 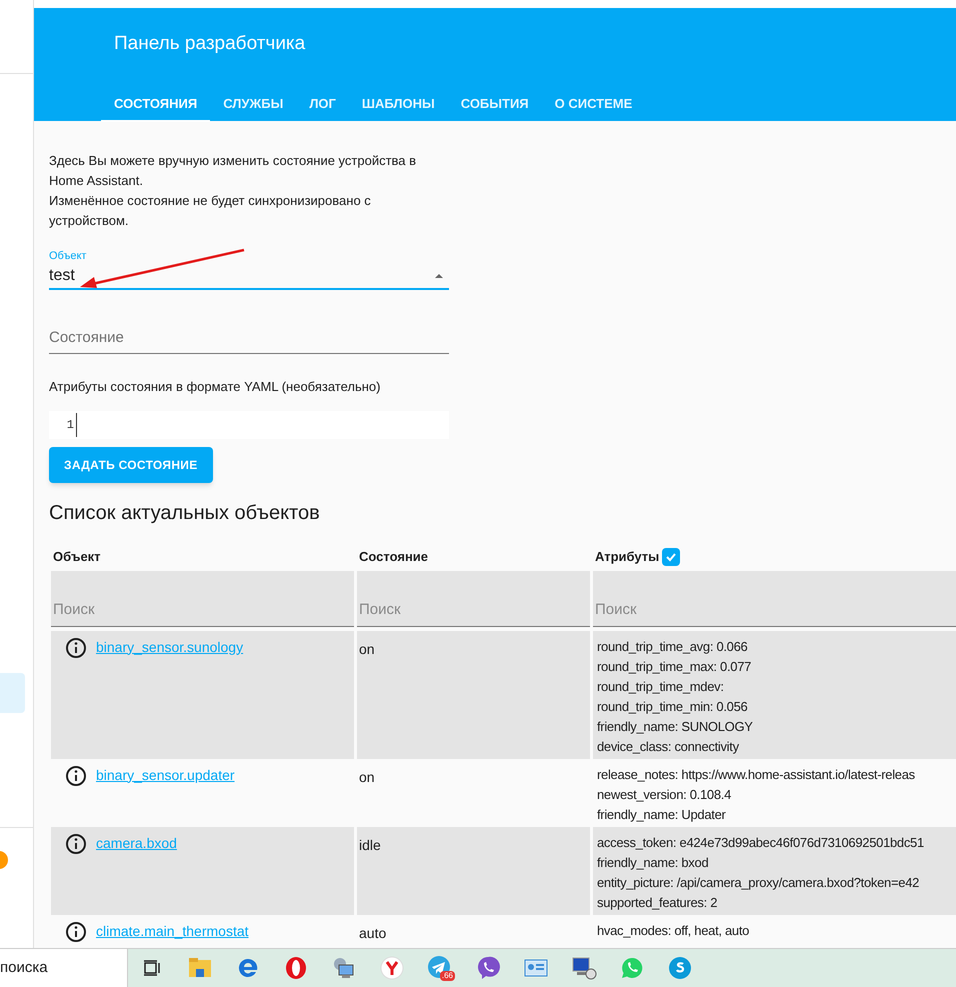 I want to click on attribute-text: round_trip_time_mdev:, so click(x=661, y=687).